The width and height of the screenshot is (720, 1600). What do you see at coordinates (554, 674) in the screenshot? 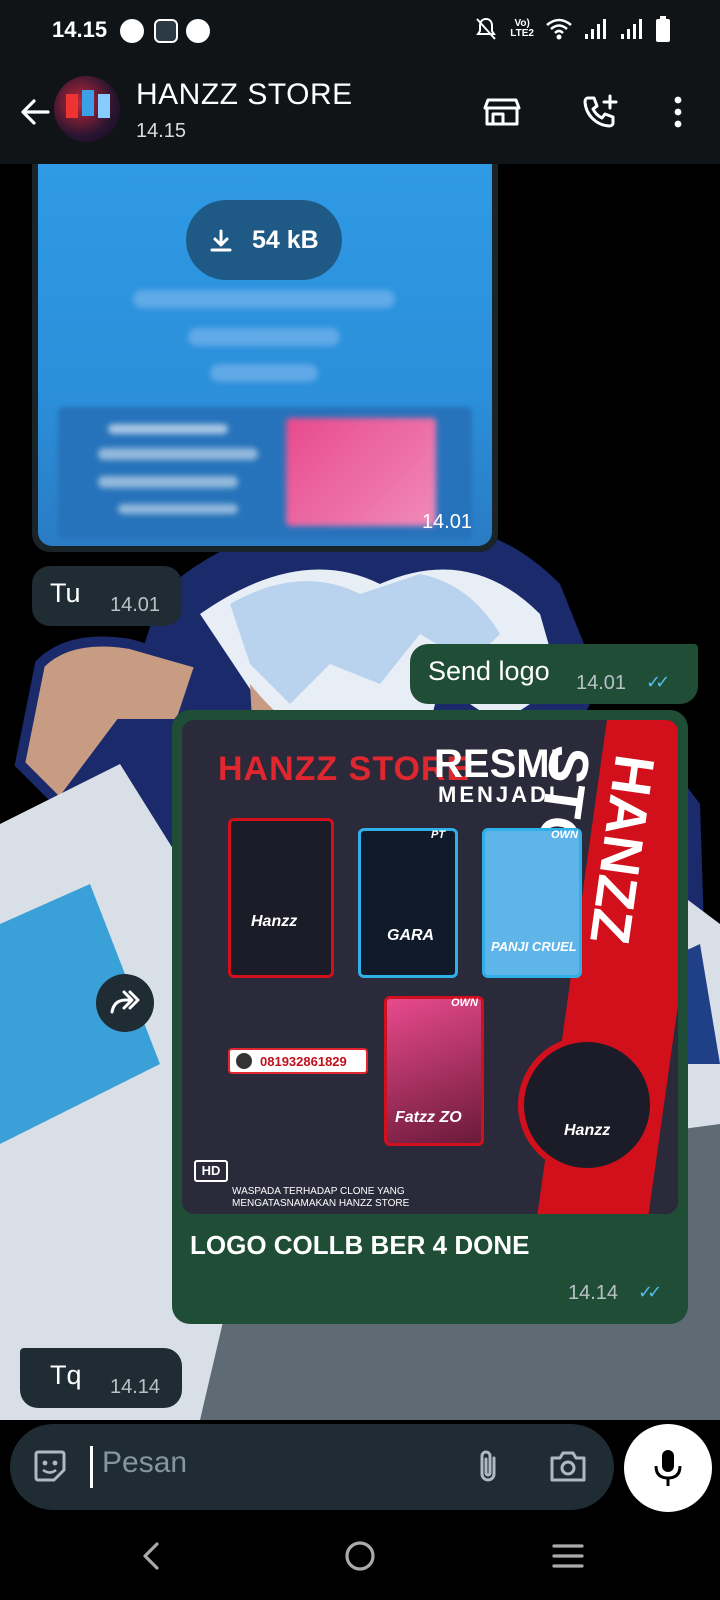
I see `message-bubble-outgoing: Send logo 14.01 ✓✓` at bounding box center [554, 674].